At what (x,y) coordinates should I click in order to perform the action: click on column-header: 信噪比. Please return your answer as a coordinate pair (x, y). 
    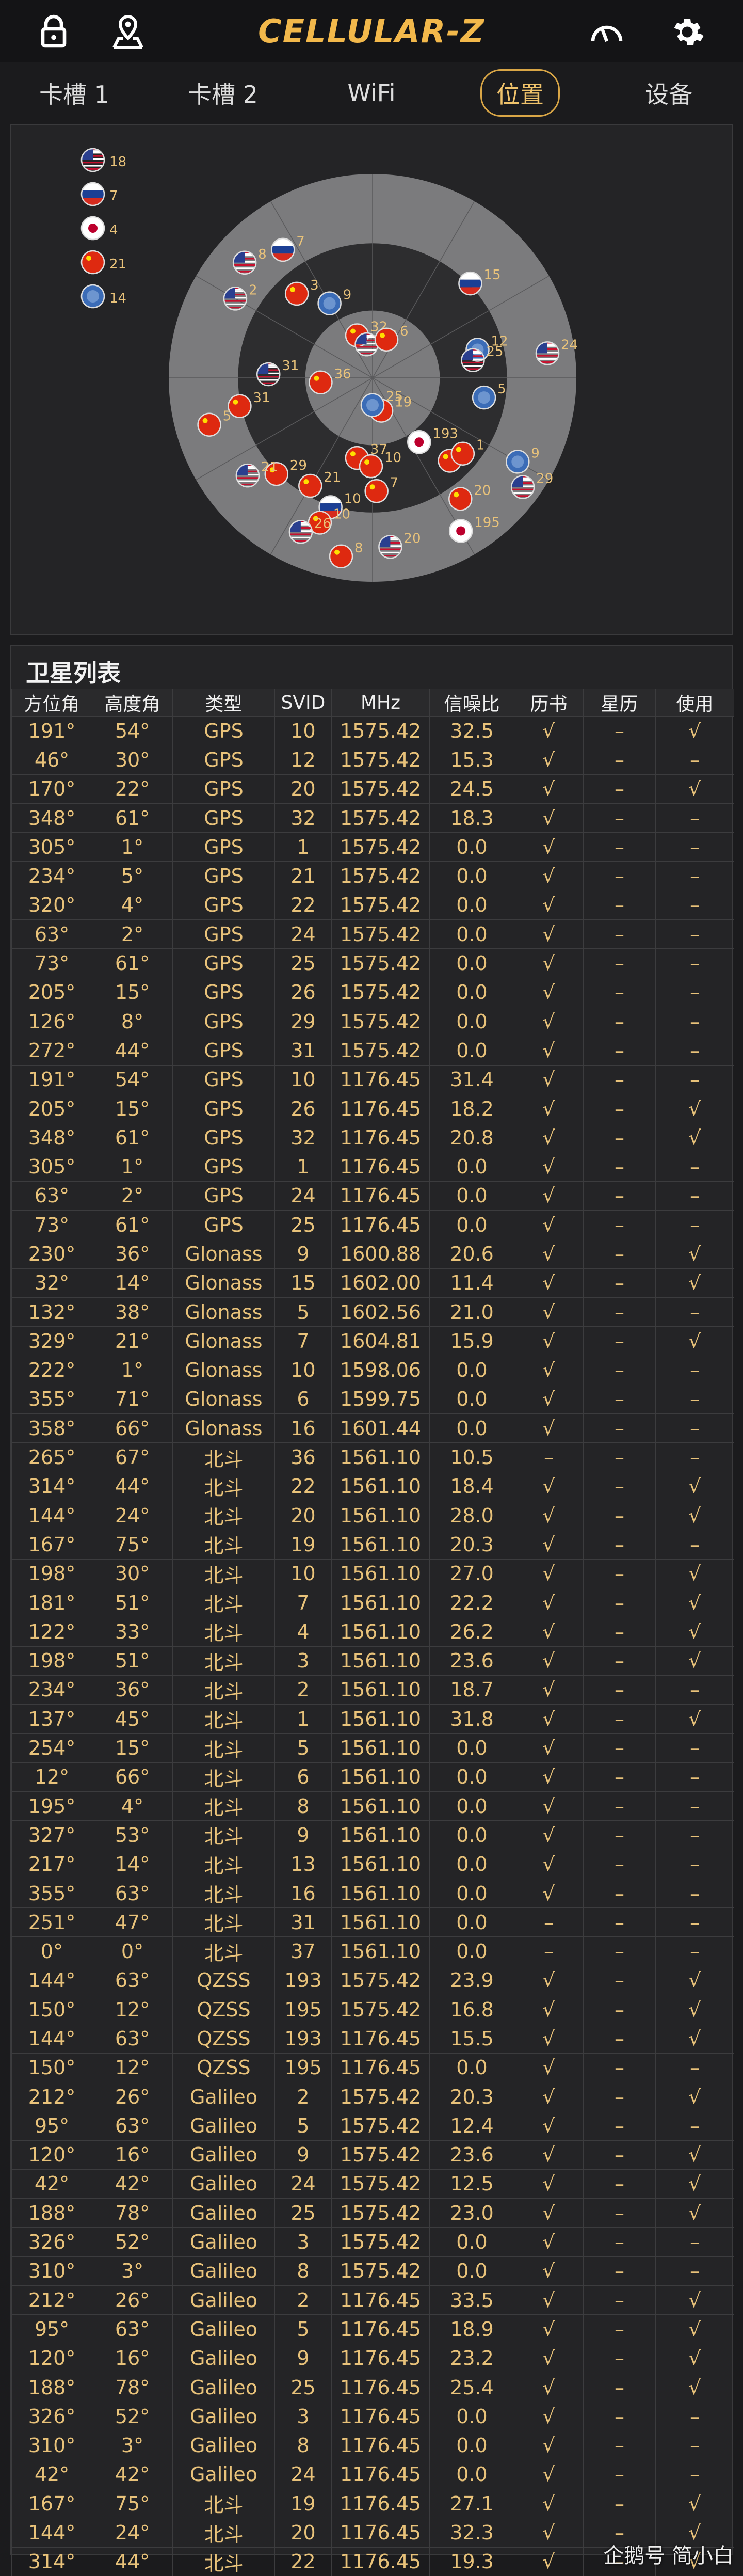
    Looking at the image, I should click on (472, 703).